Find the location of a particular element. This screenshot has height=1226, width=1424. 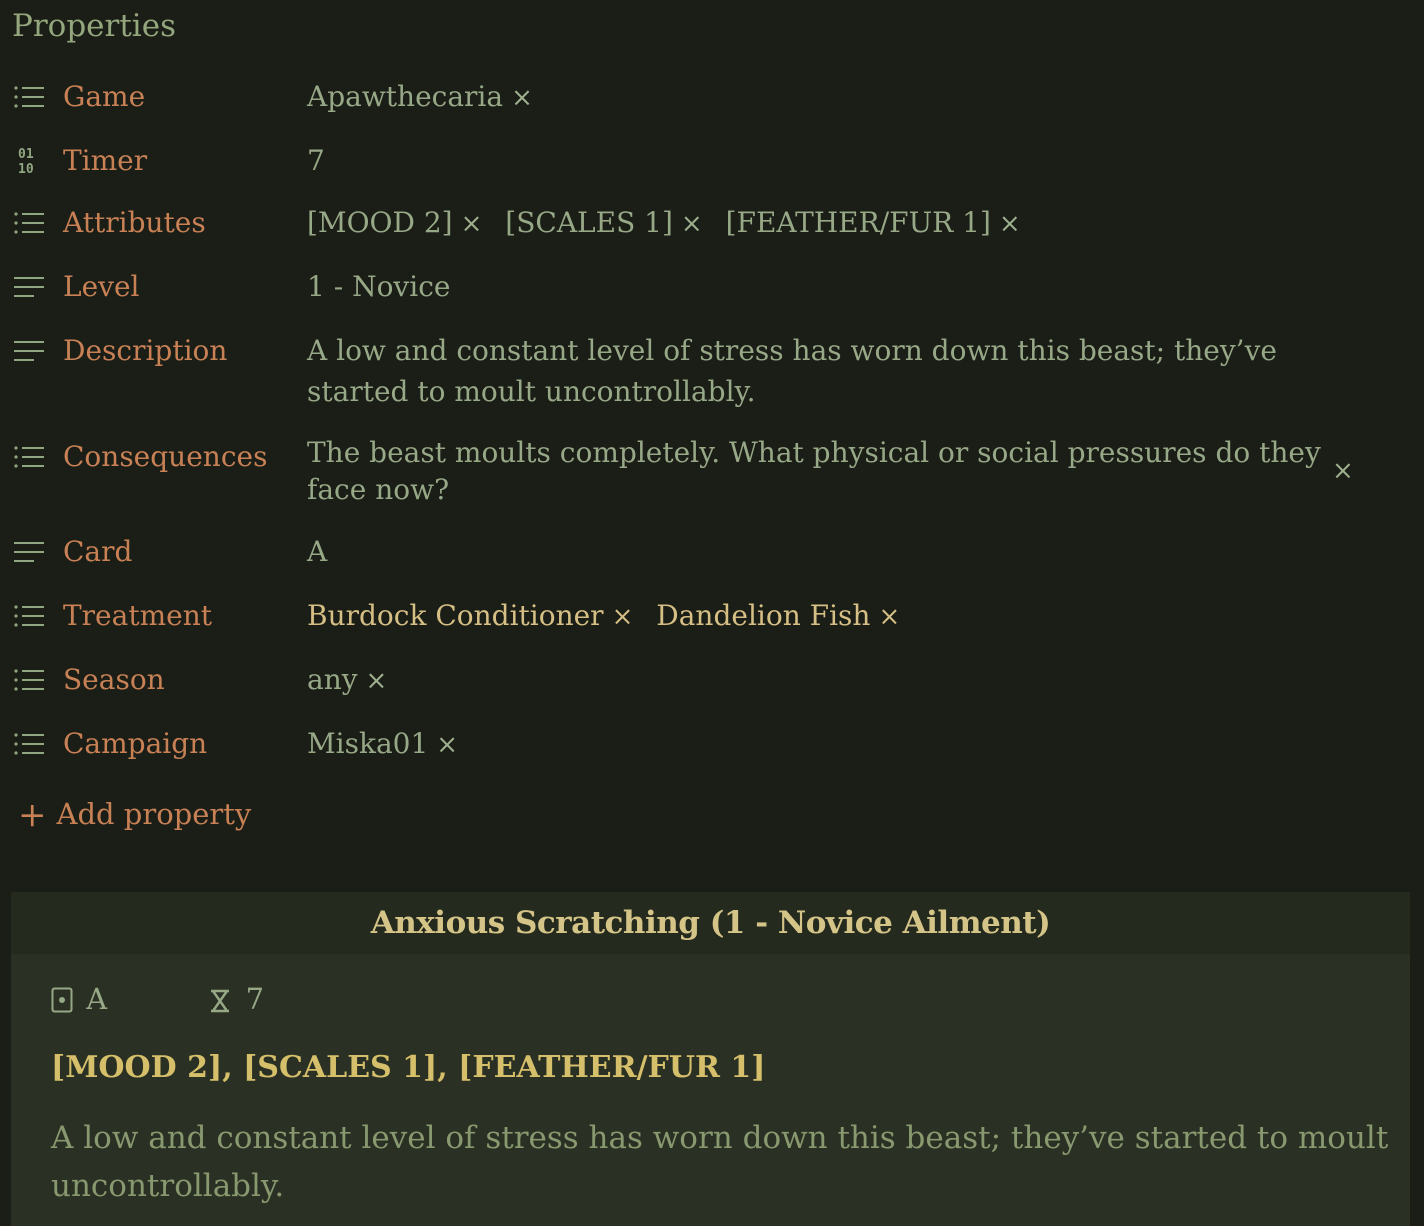

property-value-attributes: [MOOD 2] × [SCALES 1] × [FEATHER/FUR 1] × is located at coordinates (671, 222).